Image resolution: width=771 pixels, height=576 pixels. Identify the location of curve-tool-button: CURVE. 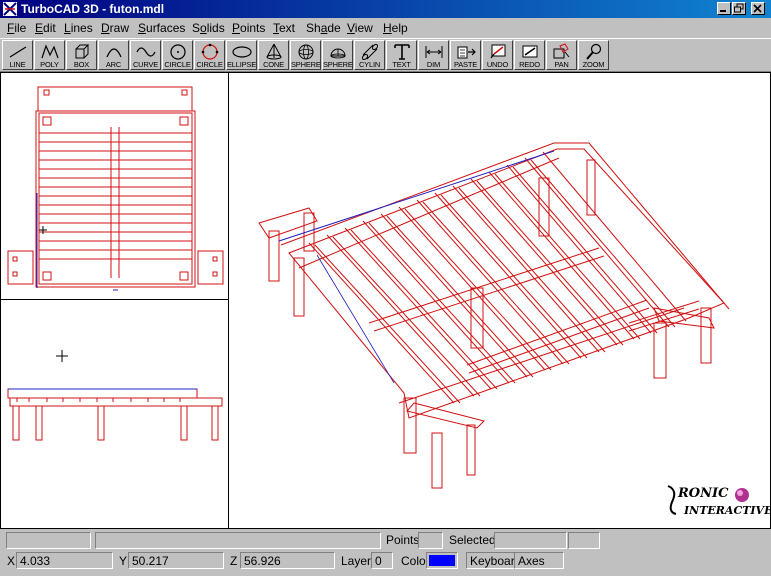
(145, 55).